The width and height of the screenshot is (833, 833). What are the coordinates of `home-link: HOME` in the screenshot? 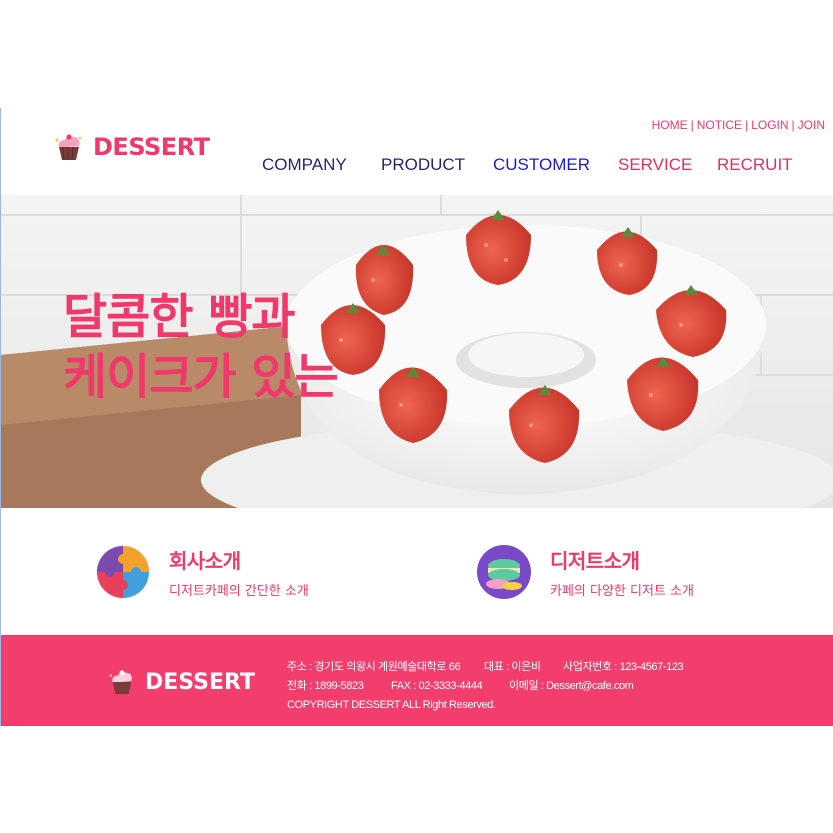 It's located at (670, 125).